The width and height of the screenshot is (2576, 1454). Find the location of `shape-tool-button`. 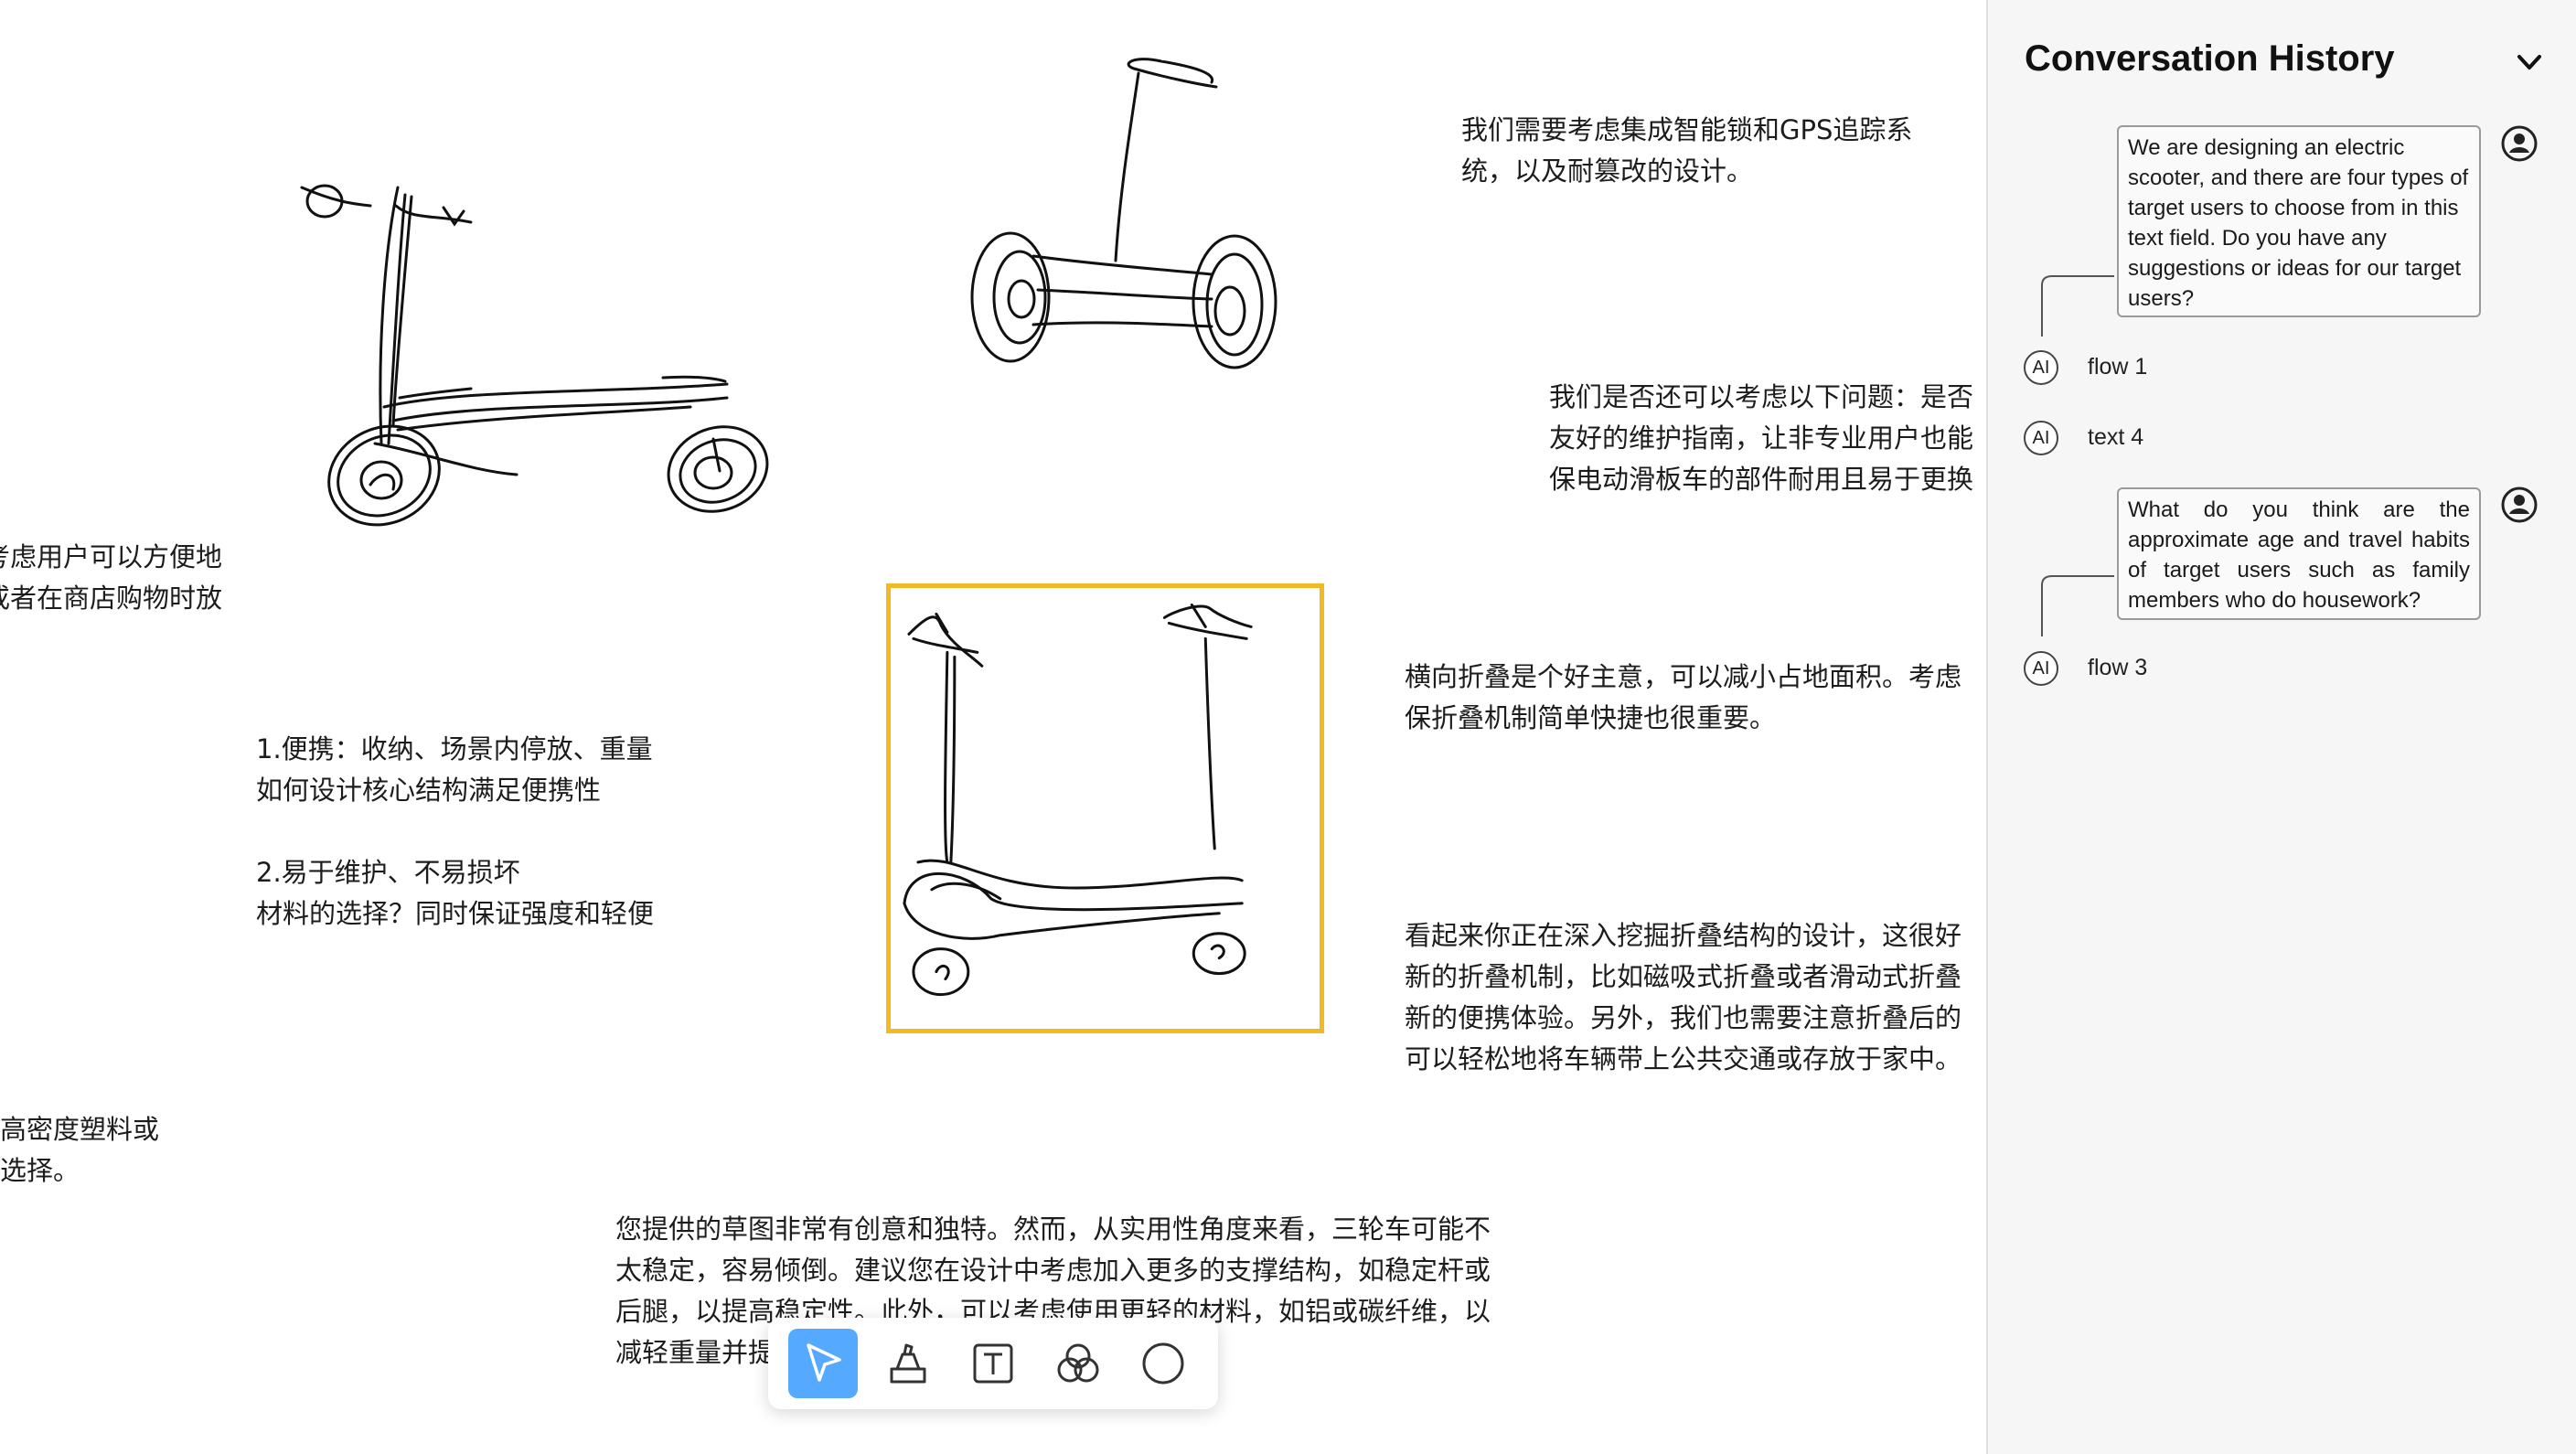

shape-tool-button is located at coordinates (1163, 1363).